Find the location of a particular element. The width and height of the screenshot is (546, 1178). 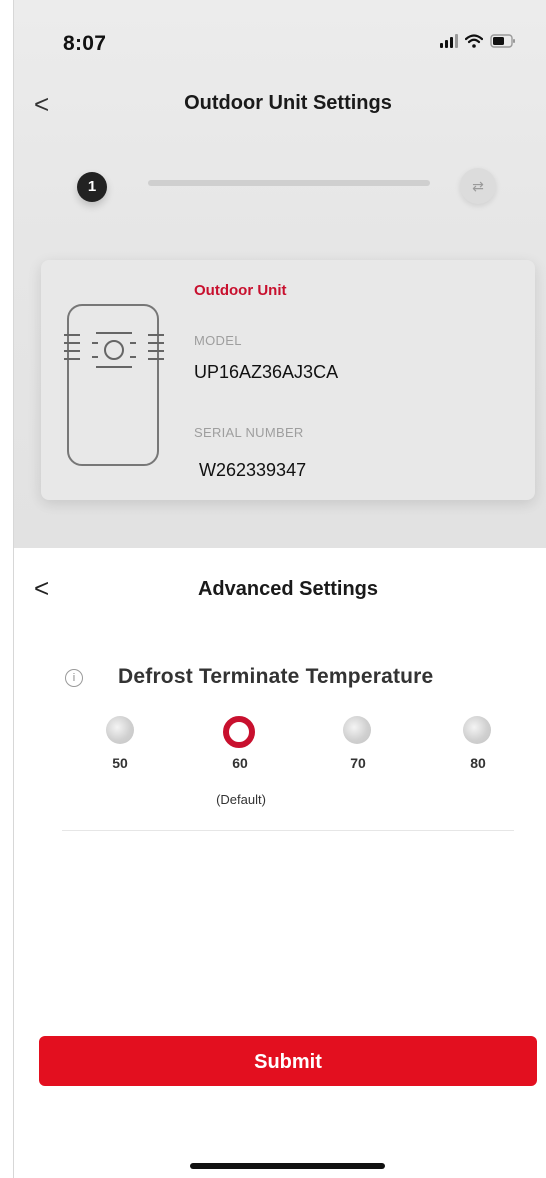

section-divider is located at coordinates (288, 830).